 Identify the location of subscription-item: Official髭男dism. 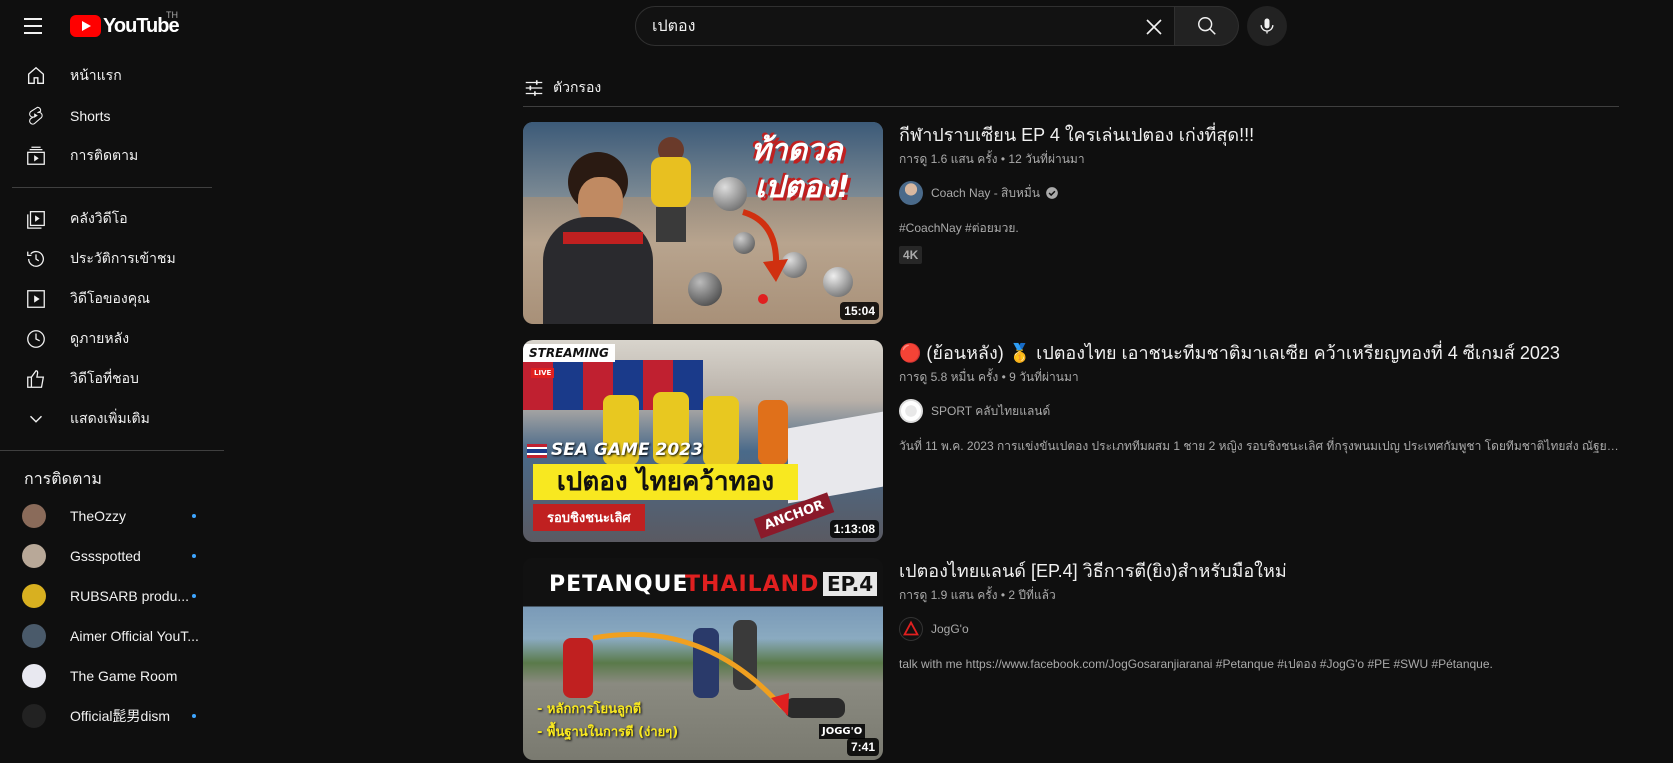
(112, 716).